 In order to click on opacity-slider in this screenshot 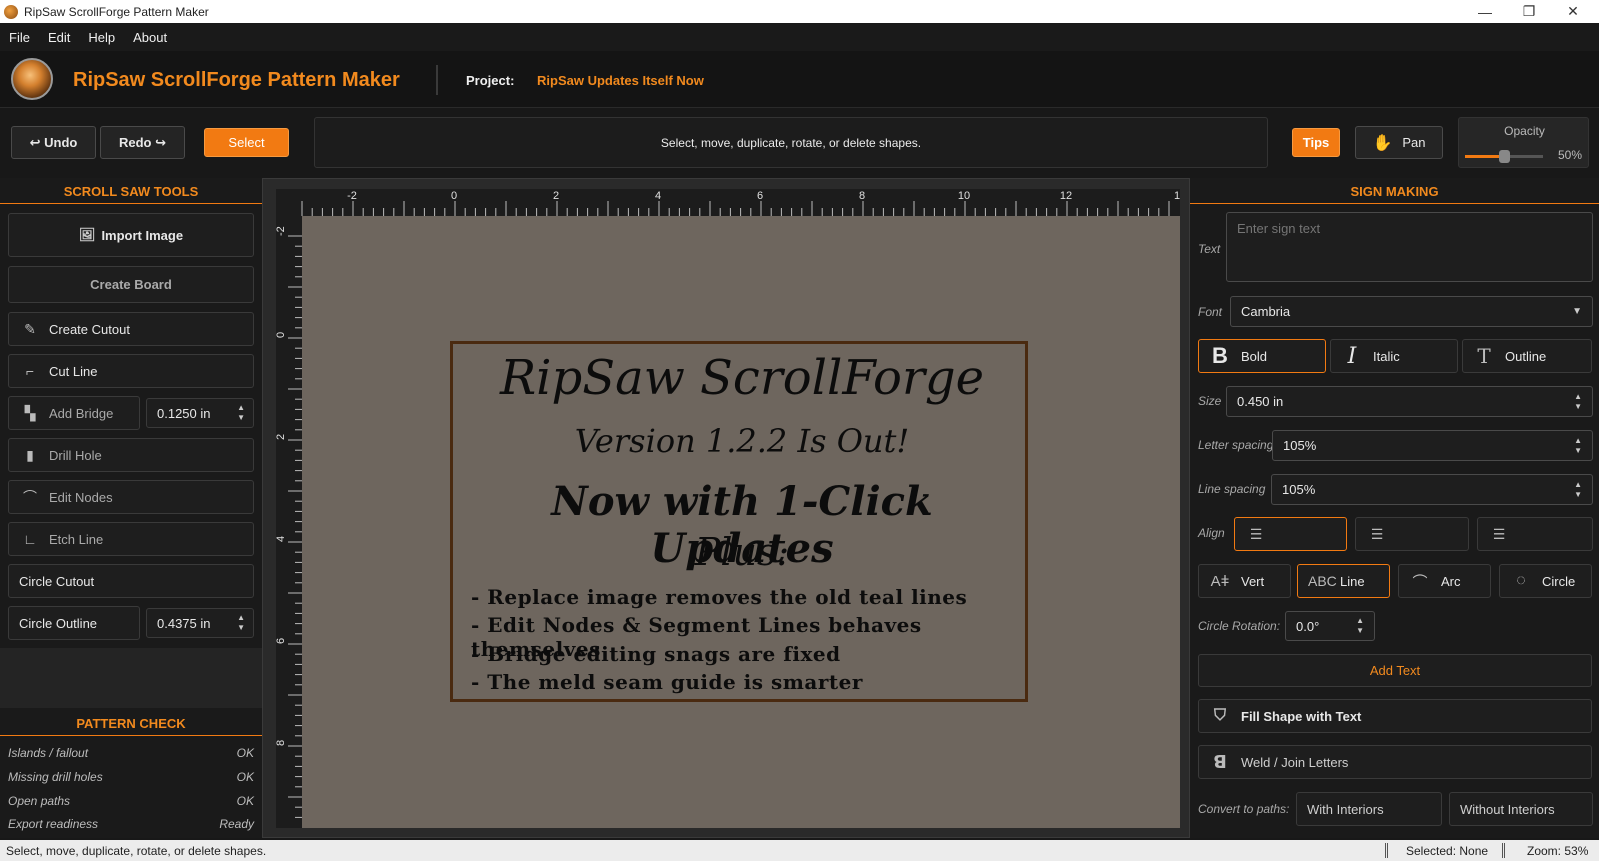, I will do `click(1504, 156)`.